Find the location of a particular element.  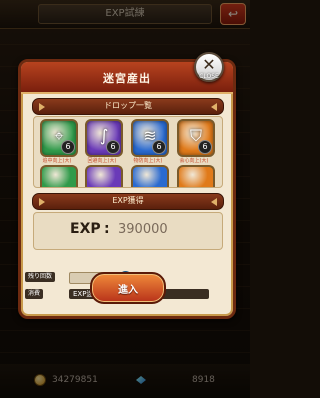

drop-list-label: ドロップ一覧 is located at coordinates (128, 105).